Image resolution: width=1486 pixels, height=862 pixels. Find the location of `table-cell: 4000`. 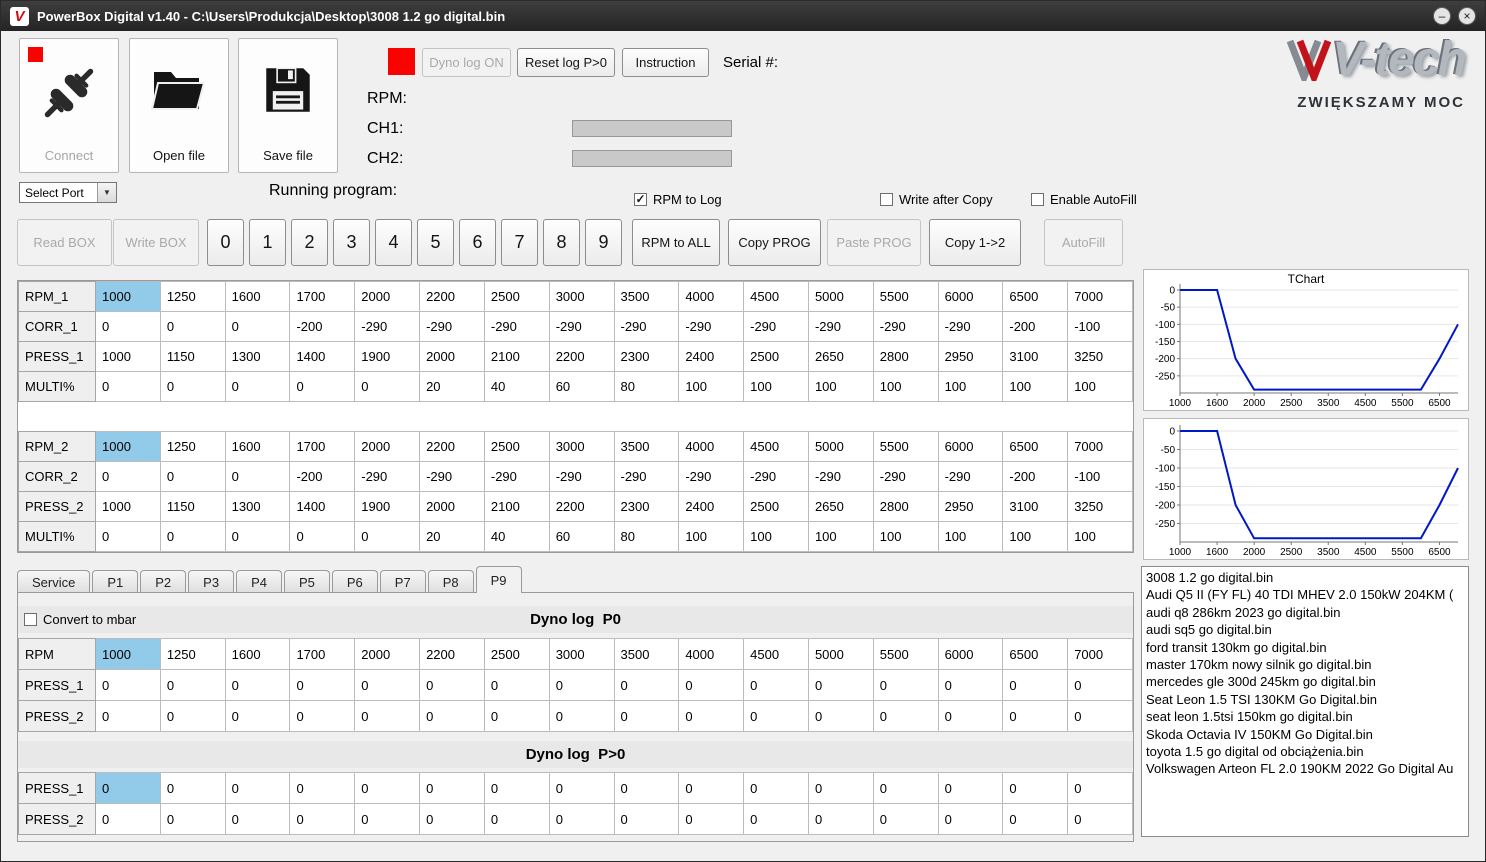

table-cell: 4000 is located at coordinates (711, 654).